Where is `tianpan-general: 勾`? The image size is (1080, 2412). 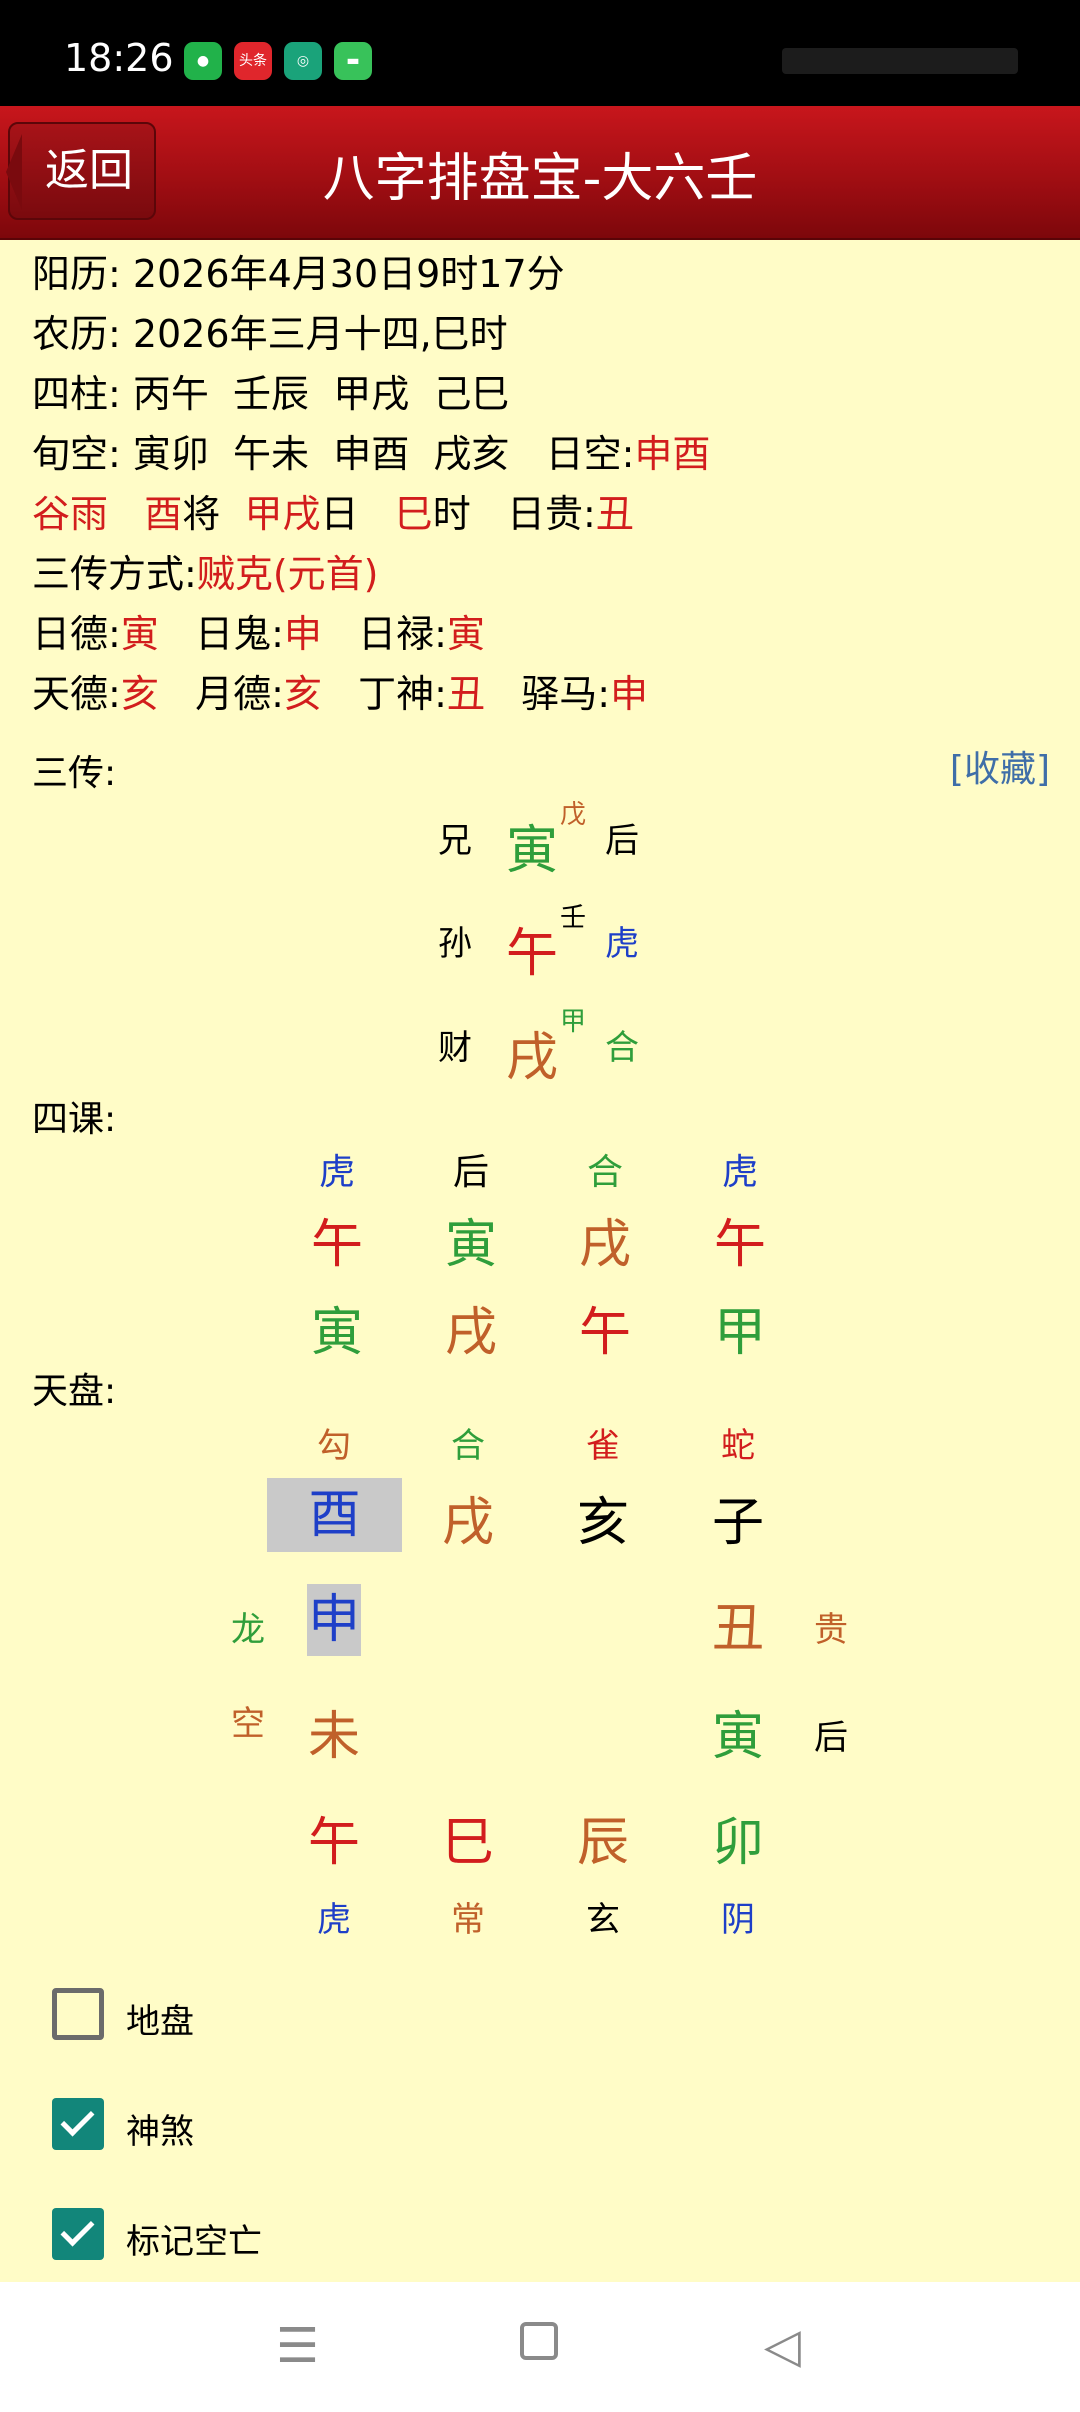 tianpan-general: 勾 is located at coordinates (334, 1446).